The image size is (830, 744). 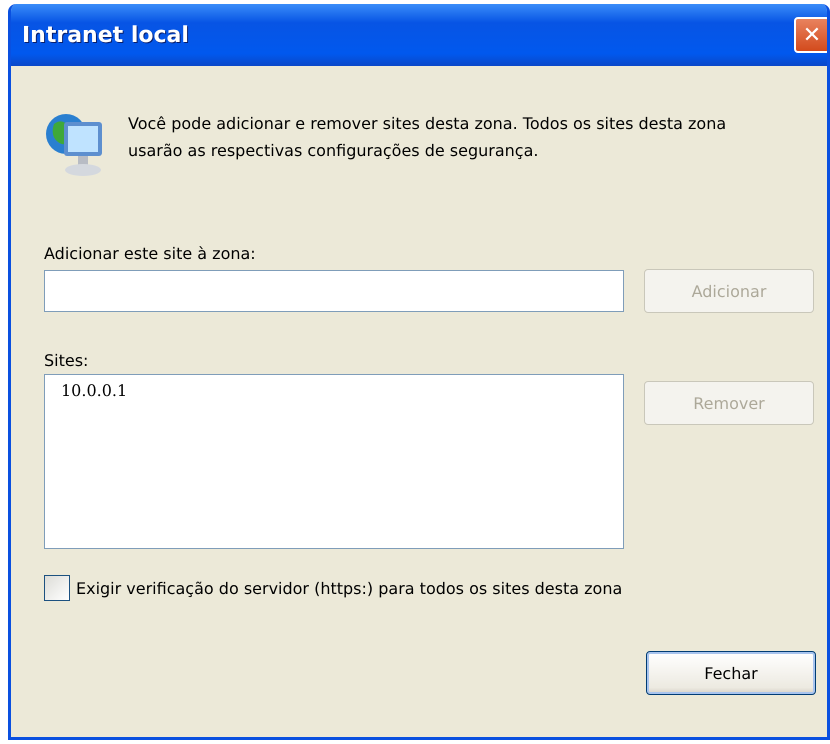 I want to click on field-label: Adicionar este site à zona:, so click(x=150, y=253).